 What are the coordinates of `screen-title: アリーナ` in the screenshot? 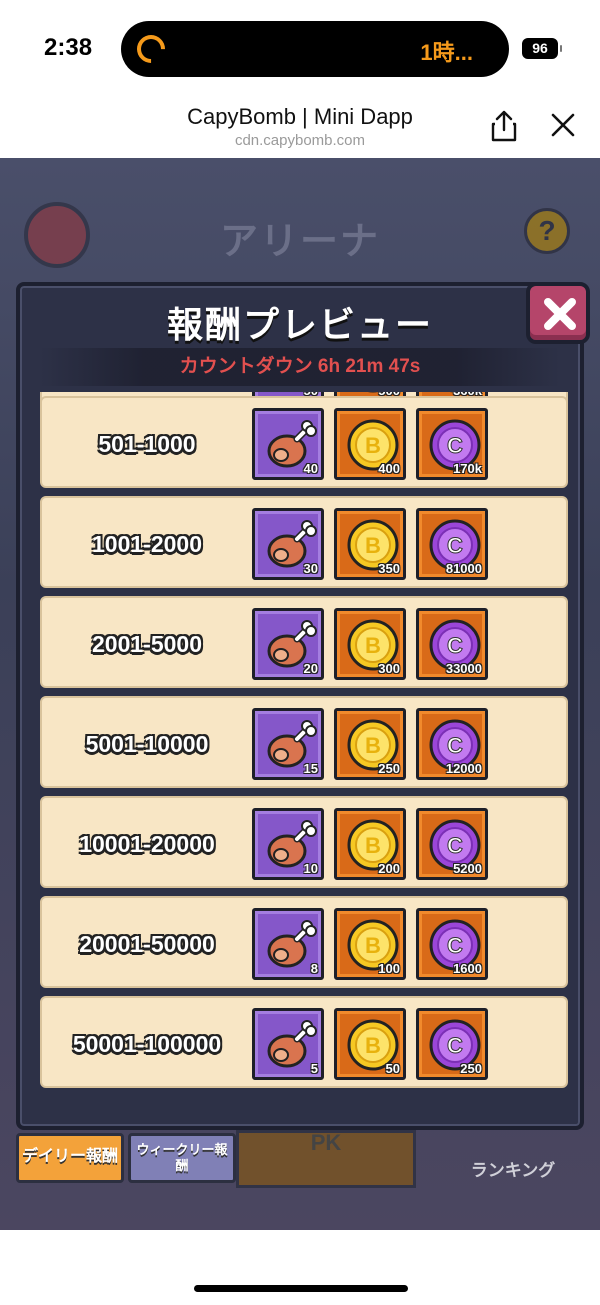 It's located at (299, 242).